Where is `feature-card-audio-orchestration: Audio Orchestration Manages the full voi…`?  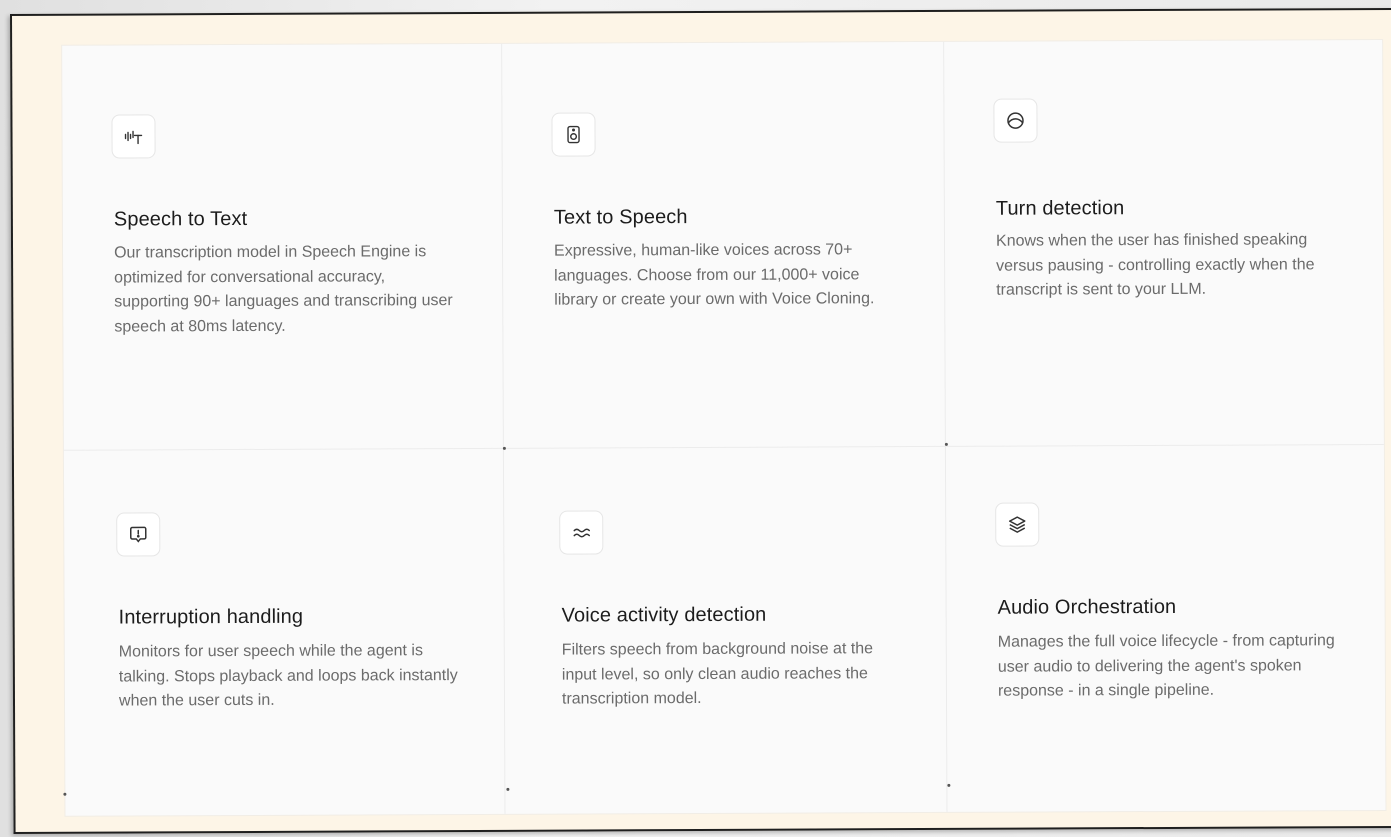 feature-card-audio-orchestration: Audio Orchestration Manages the full voi… is located at coordinates (1166, 628).